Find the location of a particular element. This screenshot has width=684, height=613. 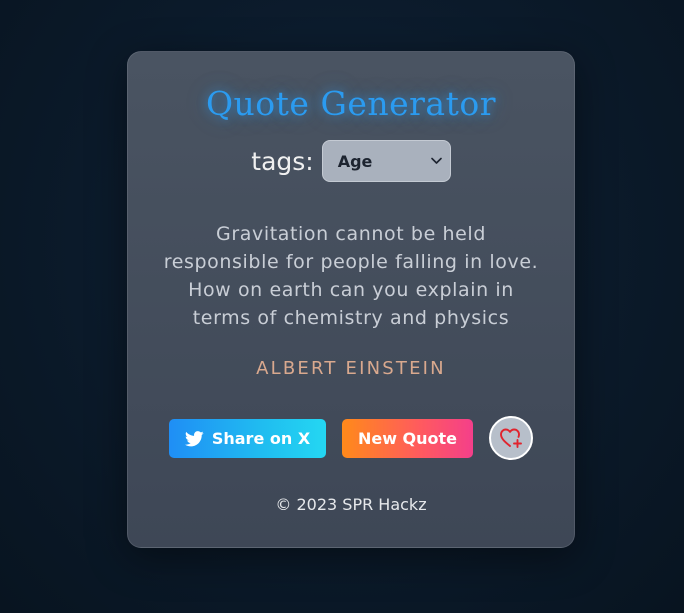

tag-select: Age is located at coordinates (386, 161).